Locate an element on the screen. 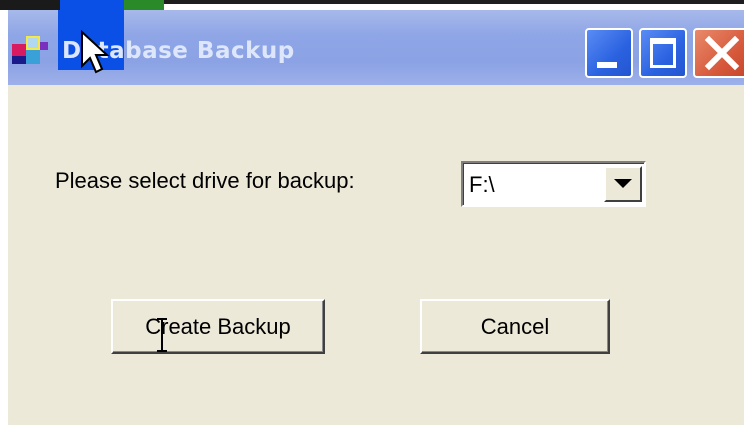 The image size is (744, 425). chevron-down-icon is located at coordinates (623, 183).